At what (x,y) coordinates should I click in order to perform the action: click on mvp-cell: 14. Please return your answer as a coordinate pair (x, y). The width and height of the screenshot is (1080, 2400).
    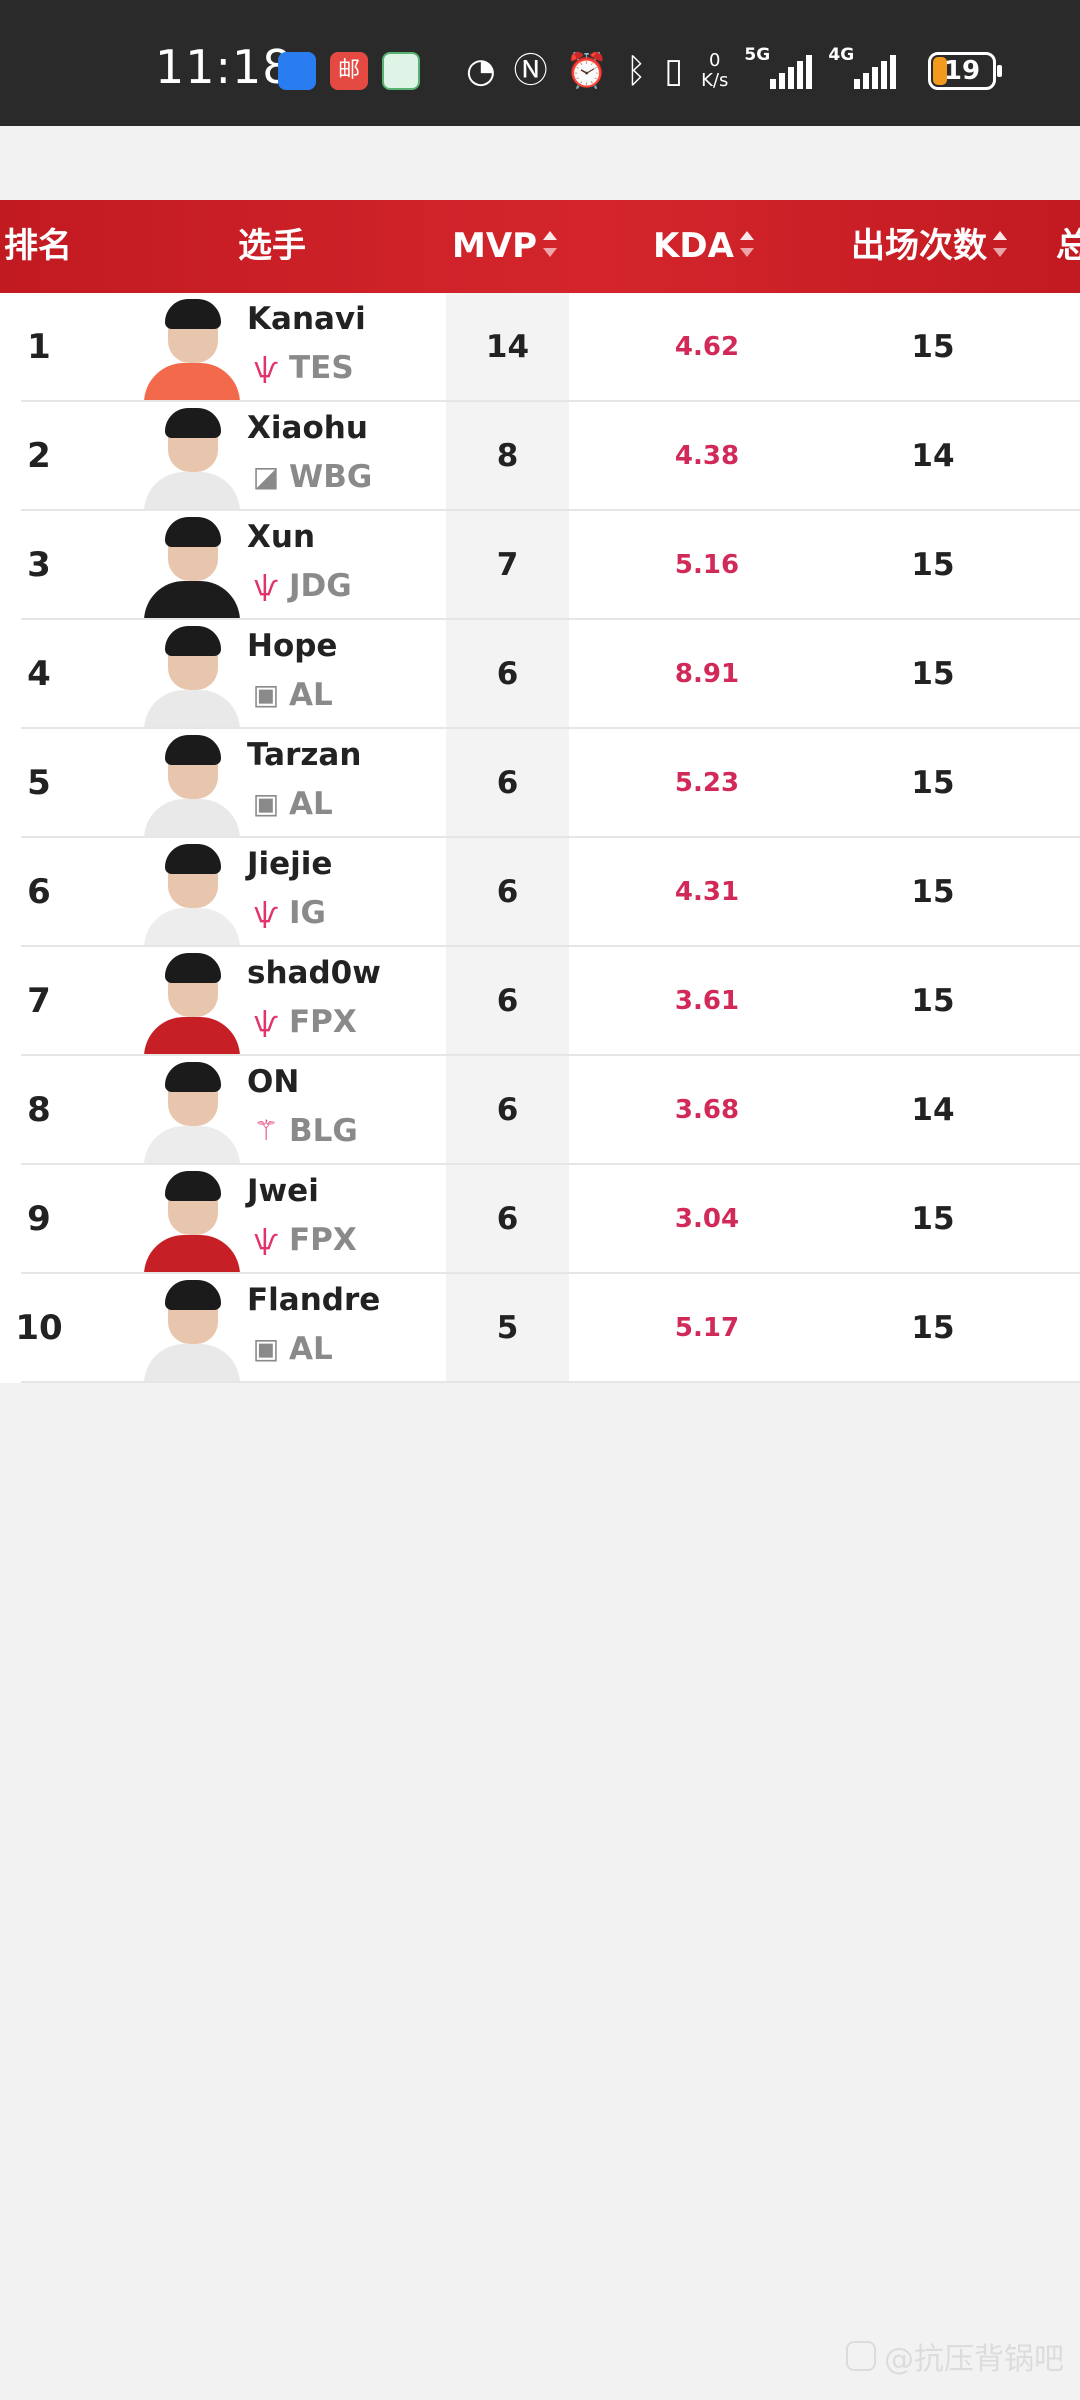
    Looking at the image, I should click on (507, 347).